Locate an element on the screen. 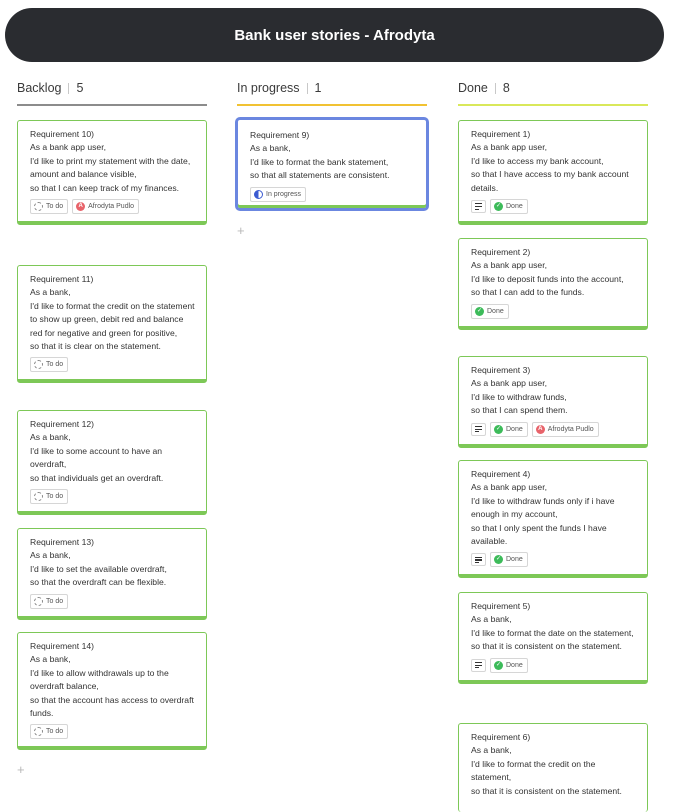 The image size is (693, 812). column-count: 5 is located at coordinates (80, 88).